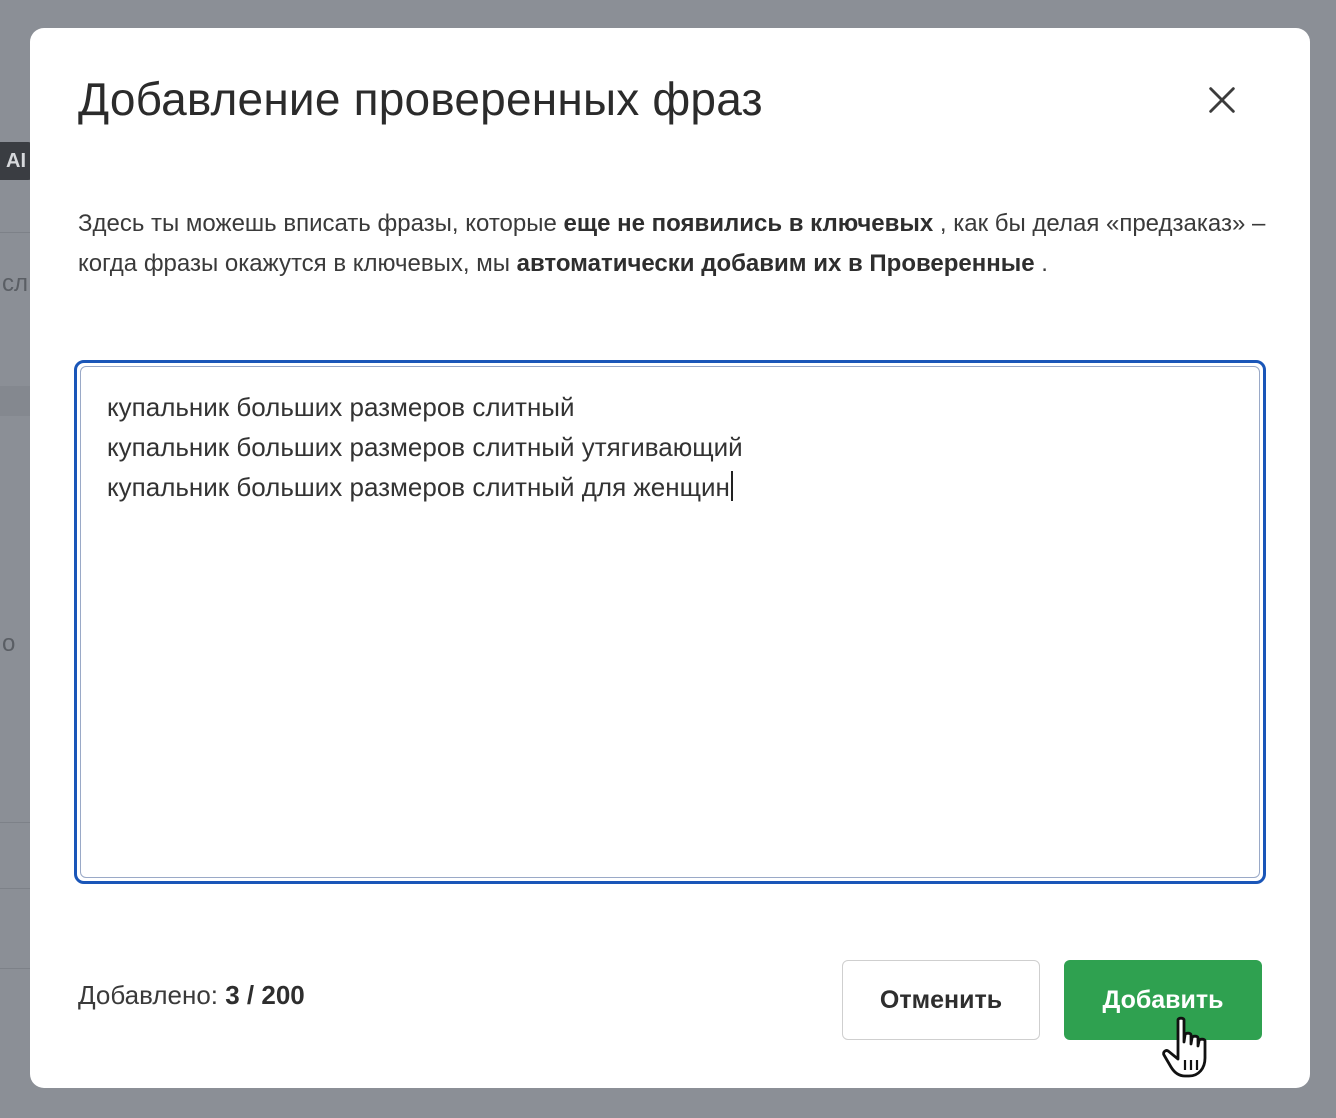 This screenshot has height=1118, width=1336. I want to click on description-bold: еще не появились в ключевых, so click(748, 223).